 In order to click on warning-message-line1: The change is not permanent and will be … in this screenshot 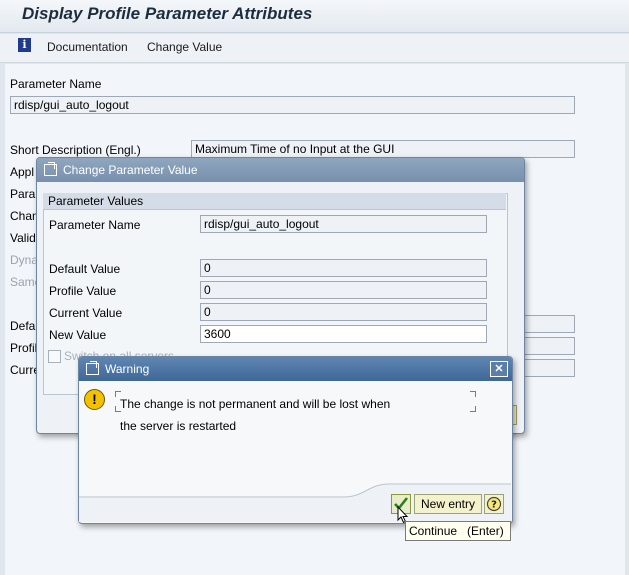, I will do `click(255, 404)`.